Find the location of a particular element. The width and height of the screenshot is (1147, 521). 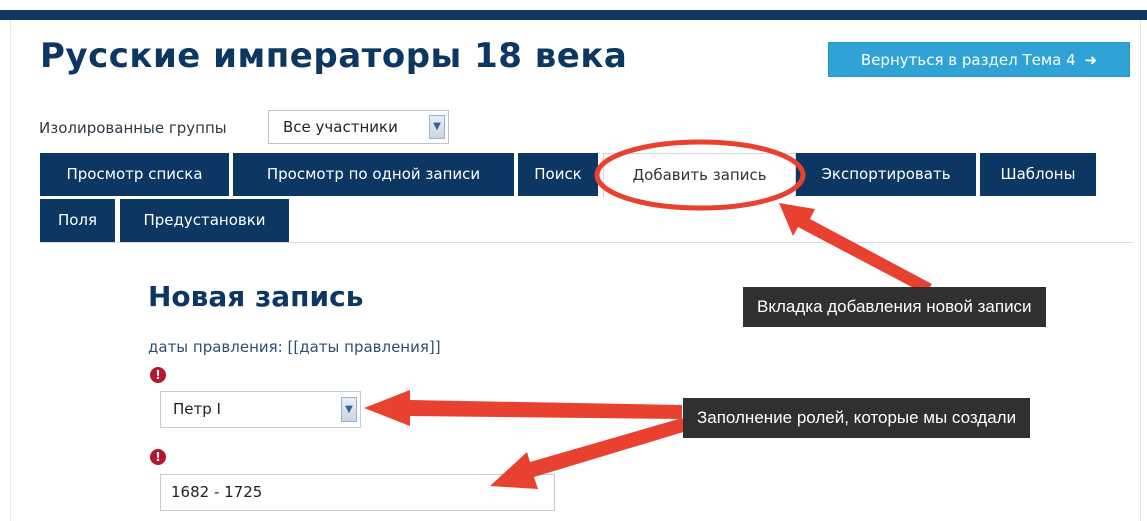

roles-callout: Заполнение ролей, которые мы создали is located at coordinates (857, 418).